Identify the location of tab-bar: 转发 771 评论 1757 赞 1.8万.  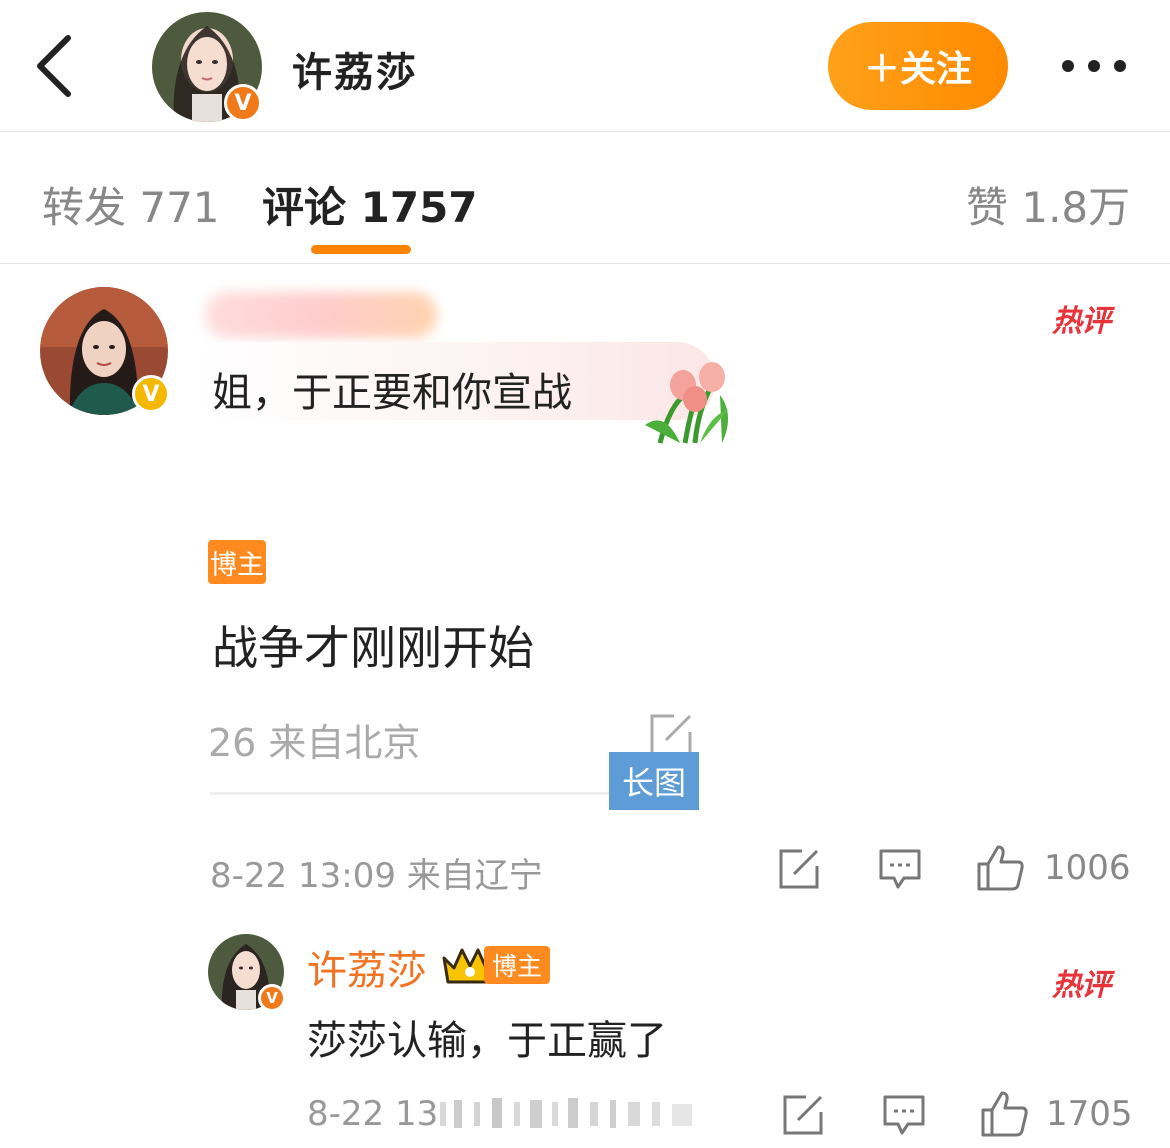
(585, 198).